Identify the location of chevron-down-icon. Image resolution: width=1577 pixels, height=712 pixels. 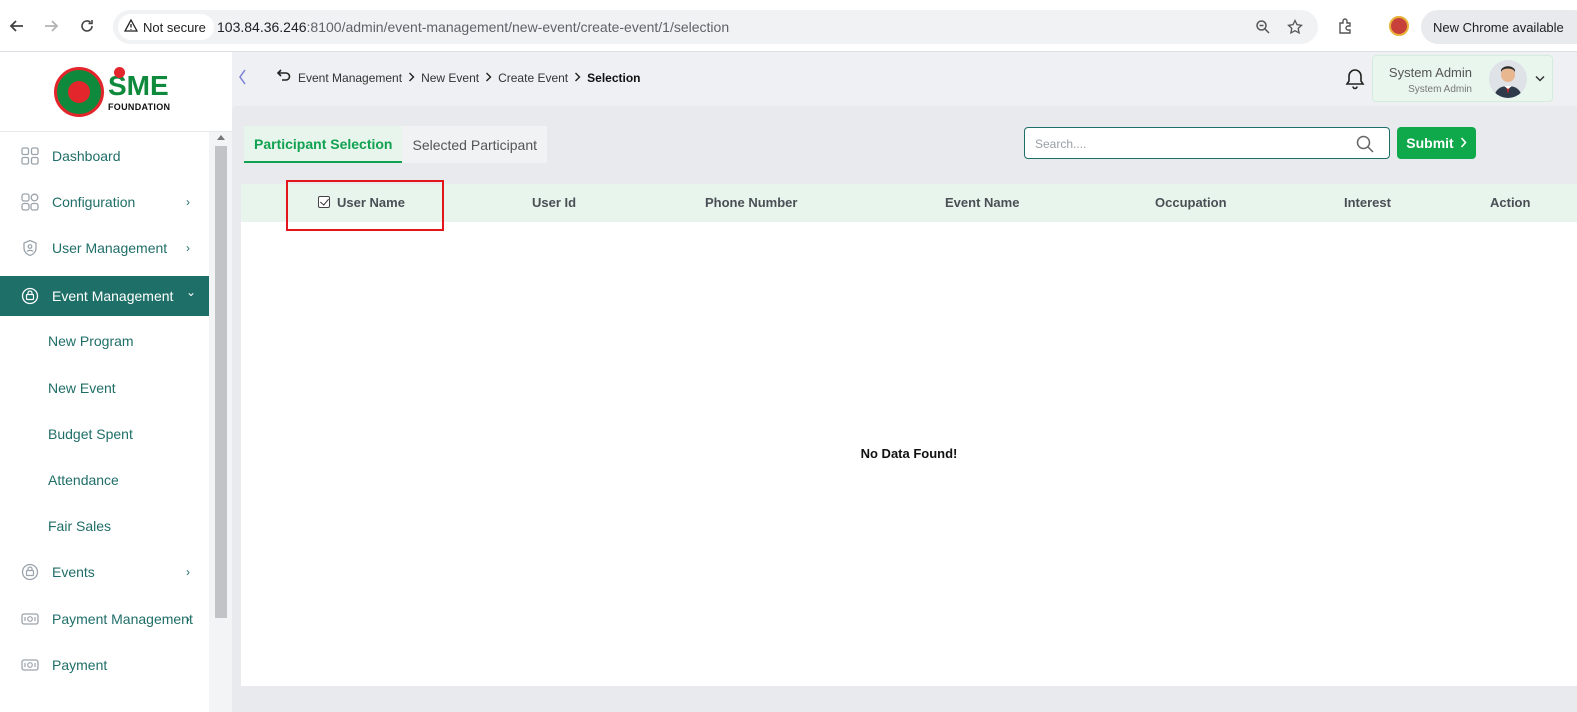
(1540, 78).